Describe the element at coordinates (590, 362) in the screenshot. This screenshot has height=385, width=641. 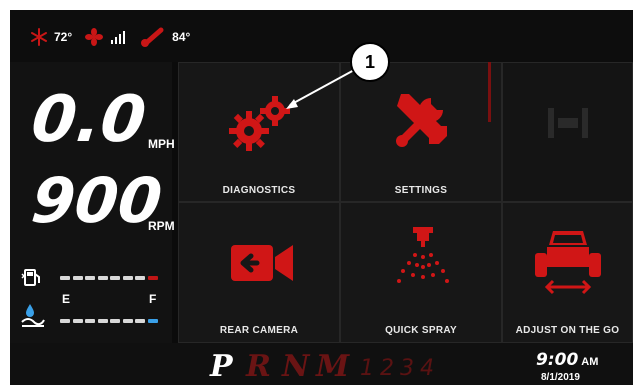
I see `clock-ampm: AM` at that location.